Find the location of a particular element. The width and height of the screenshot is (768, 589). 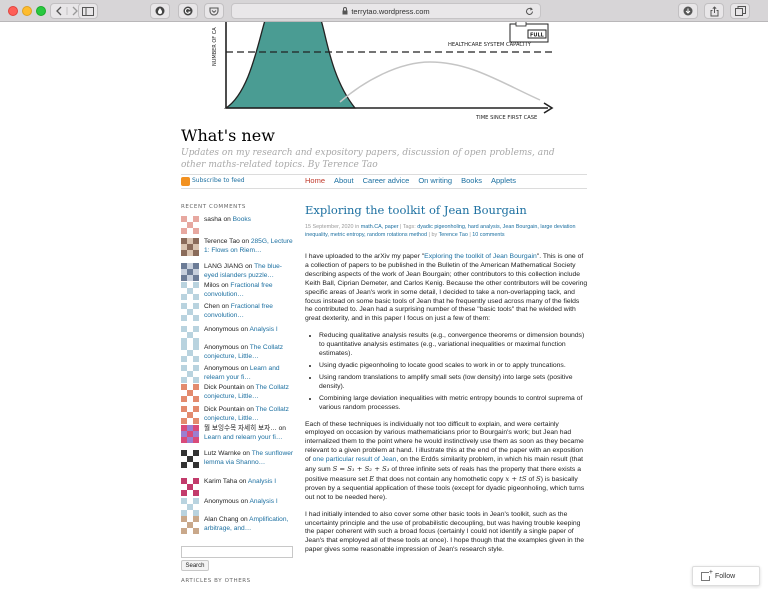

p1-text-start: I have uploaded to the arXiv my paper " is located at coordinates (365, 256).